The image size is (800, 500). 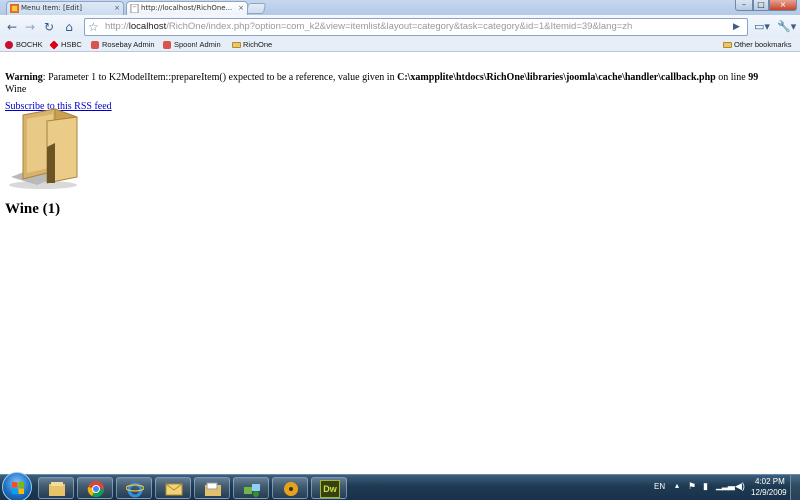 I want to click on bookmark-bochk: BOCHK, so click(x=24, y=45).